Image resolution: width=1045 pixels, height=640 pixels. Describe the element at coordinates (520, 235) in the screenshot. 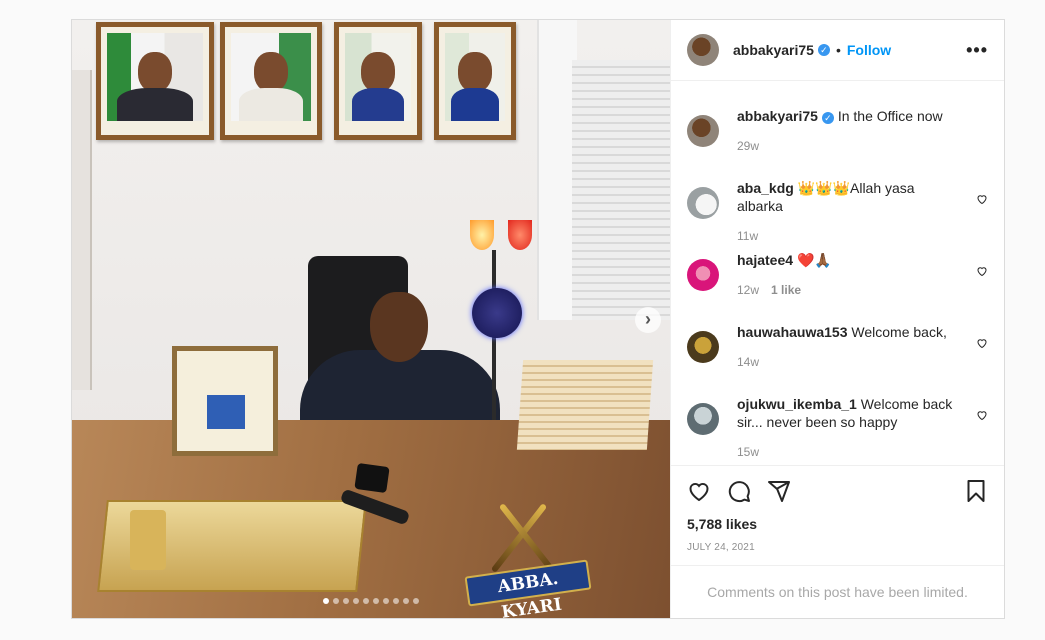

I see `lamp-tulip-red` at that location.